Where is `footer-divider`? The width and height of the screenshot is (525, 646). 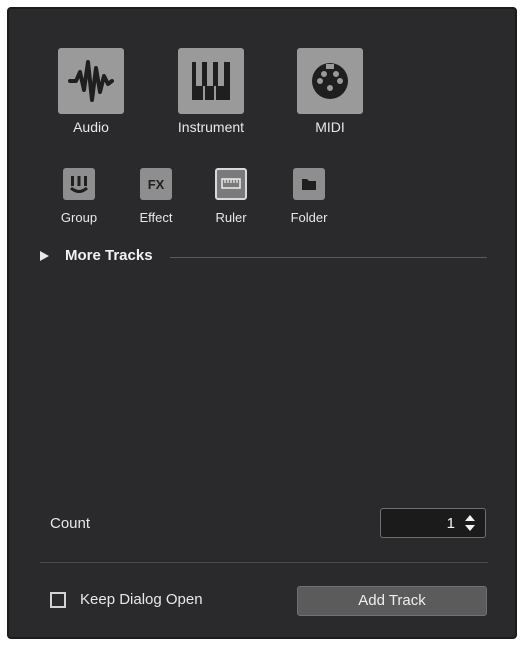 footer-divider is located at coordinates (264, 562).